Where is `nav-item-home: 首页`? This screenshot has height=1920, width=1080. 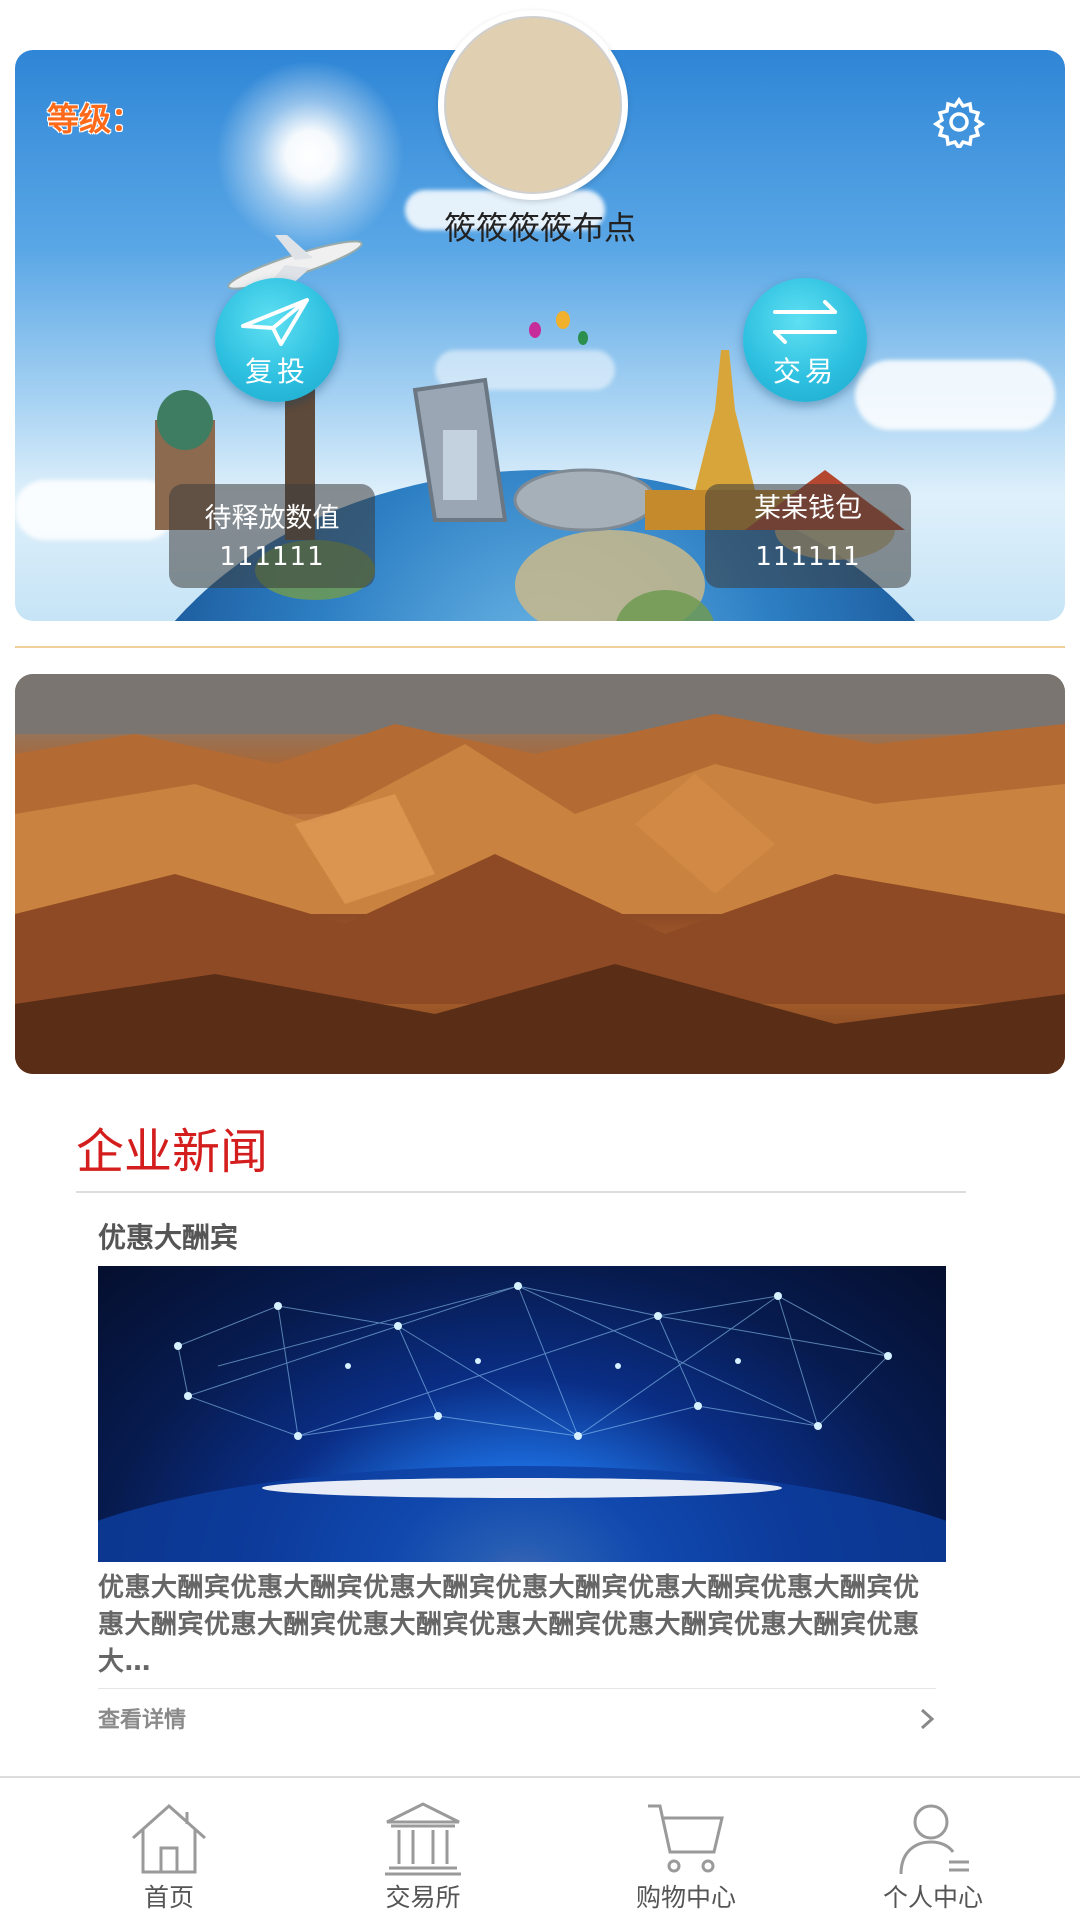 nav-item-home: 首页 is located at coordinates (169, 1849).